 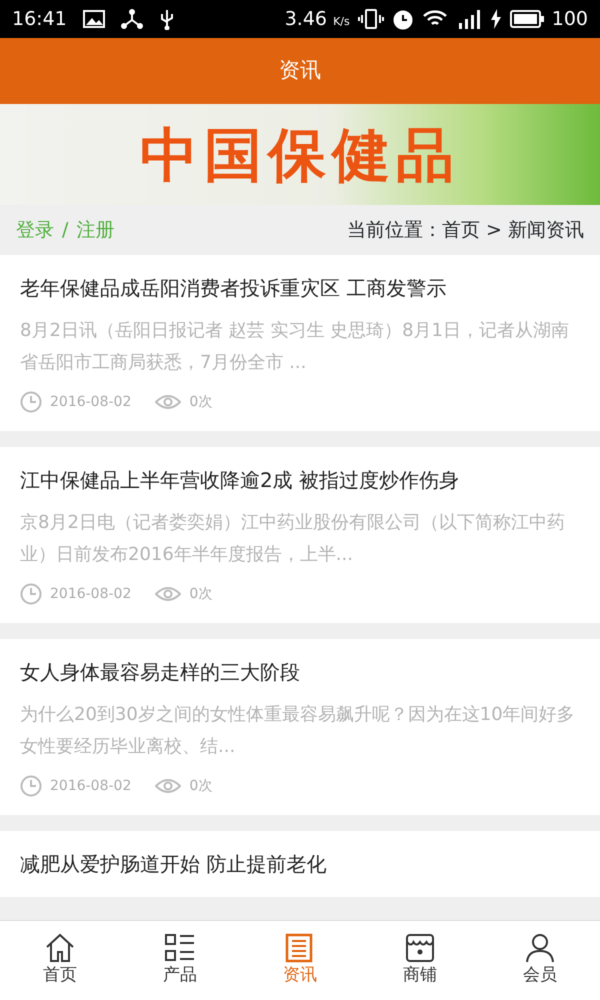 What do you see at coordinates (300, 155) in the screenshot?
I see `banner-title: 中国保健品` at bounding box center [300, 155].